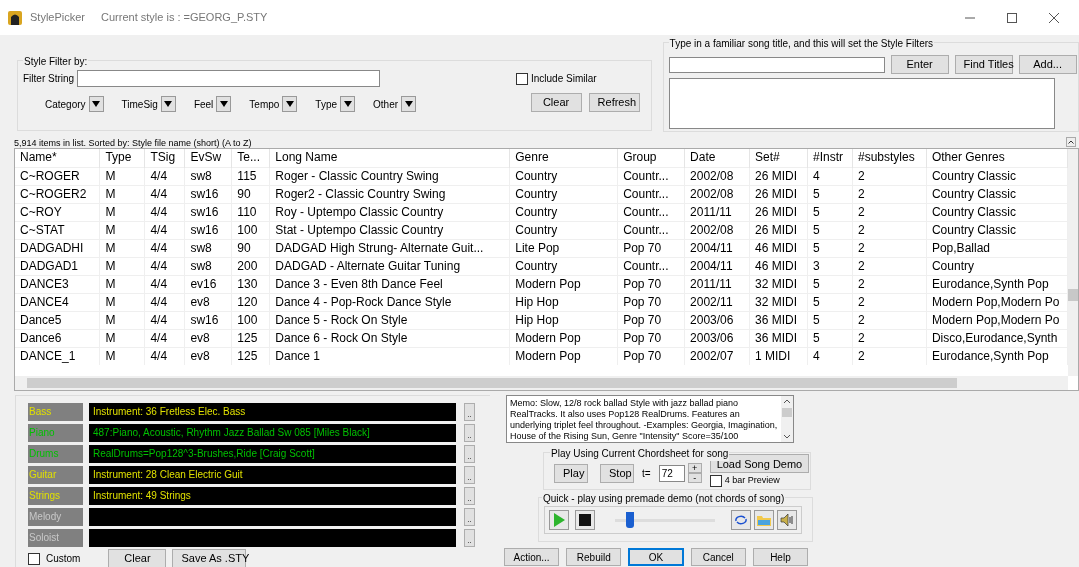 The height and width of the screenshot is (567, 1079). Describe the element at coordinates (614, 102) in the screenshot. I see `refresh-button: Refresh` at that location.